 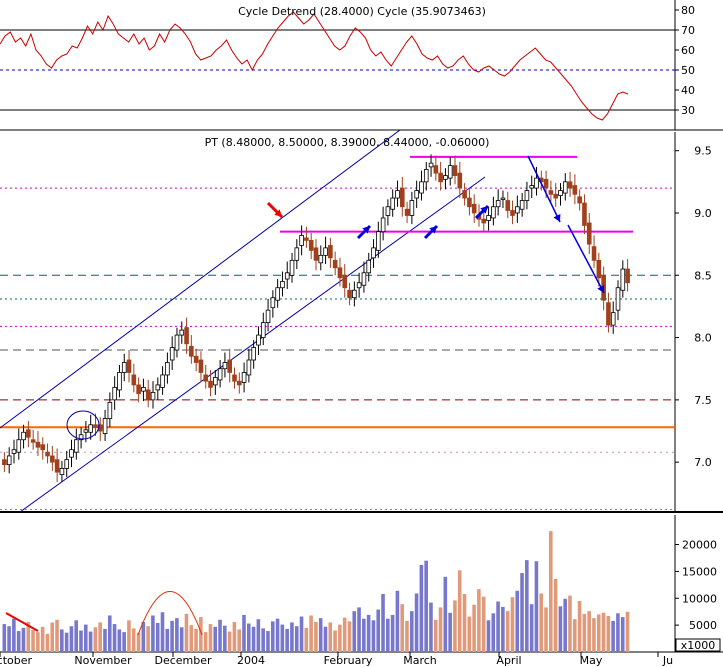 I want to click on price-tick-label: 8.5, so click(x=703, y=275).